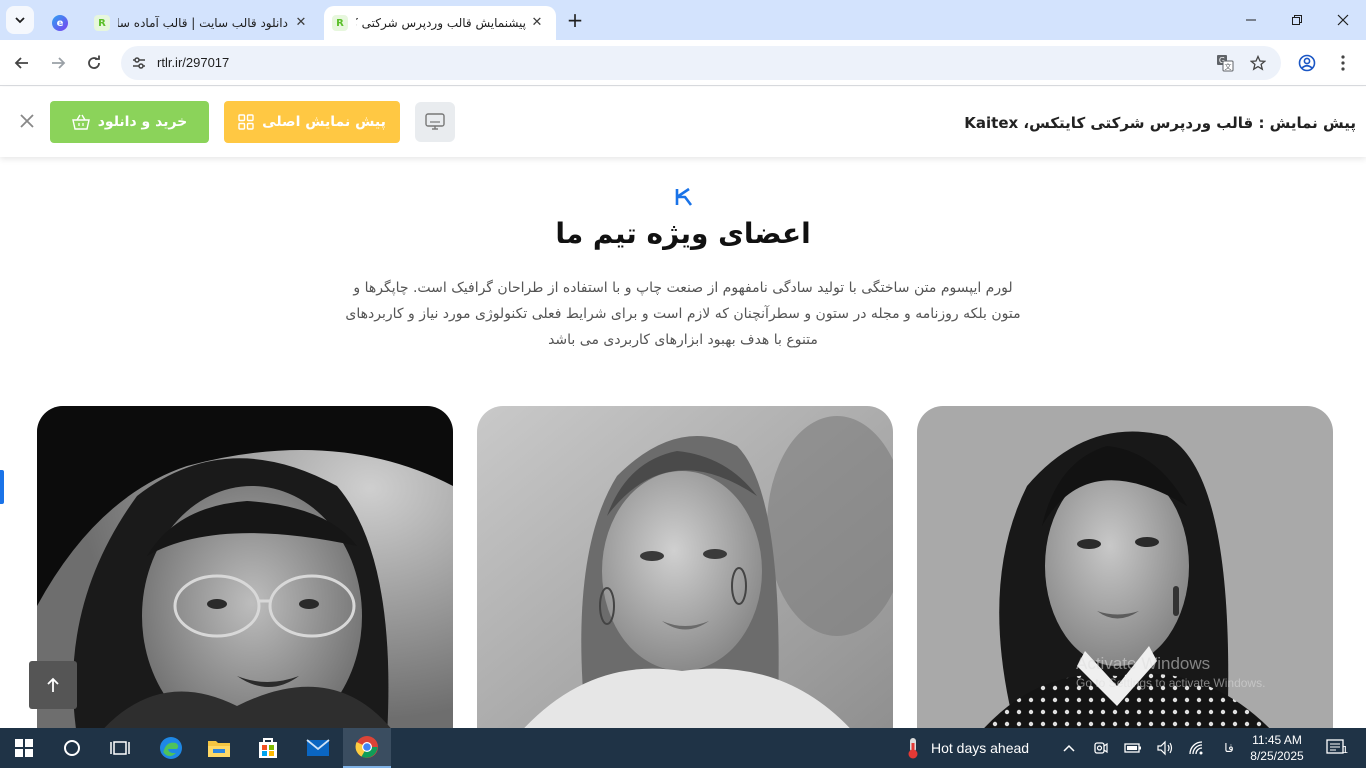 Image resolution: width=1366 pixels, height=768 pixels. I want to click on more-vert-icon, so click(1343, 63).